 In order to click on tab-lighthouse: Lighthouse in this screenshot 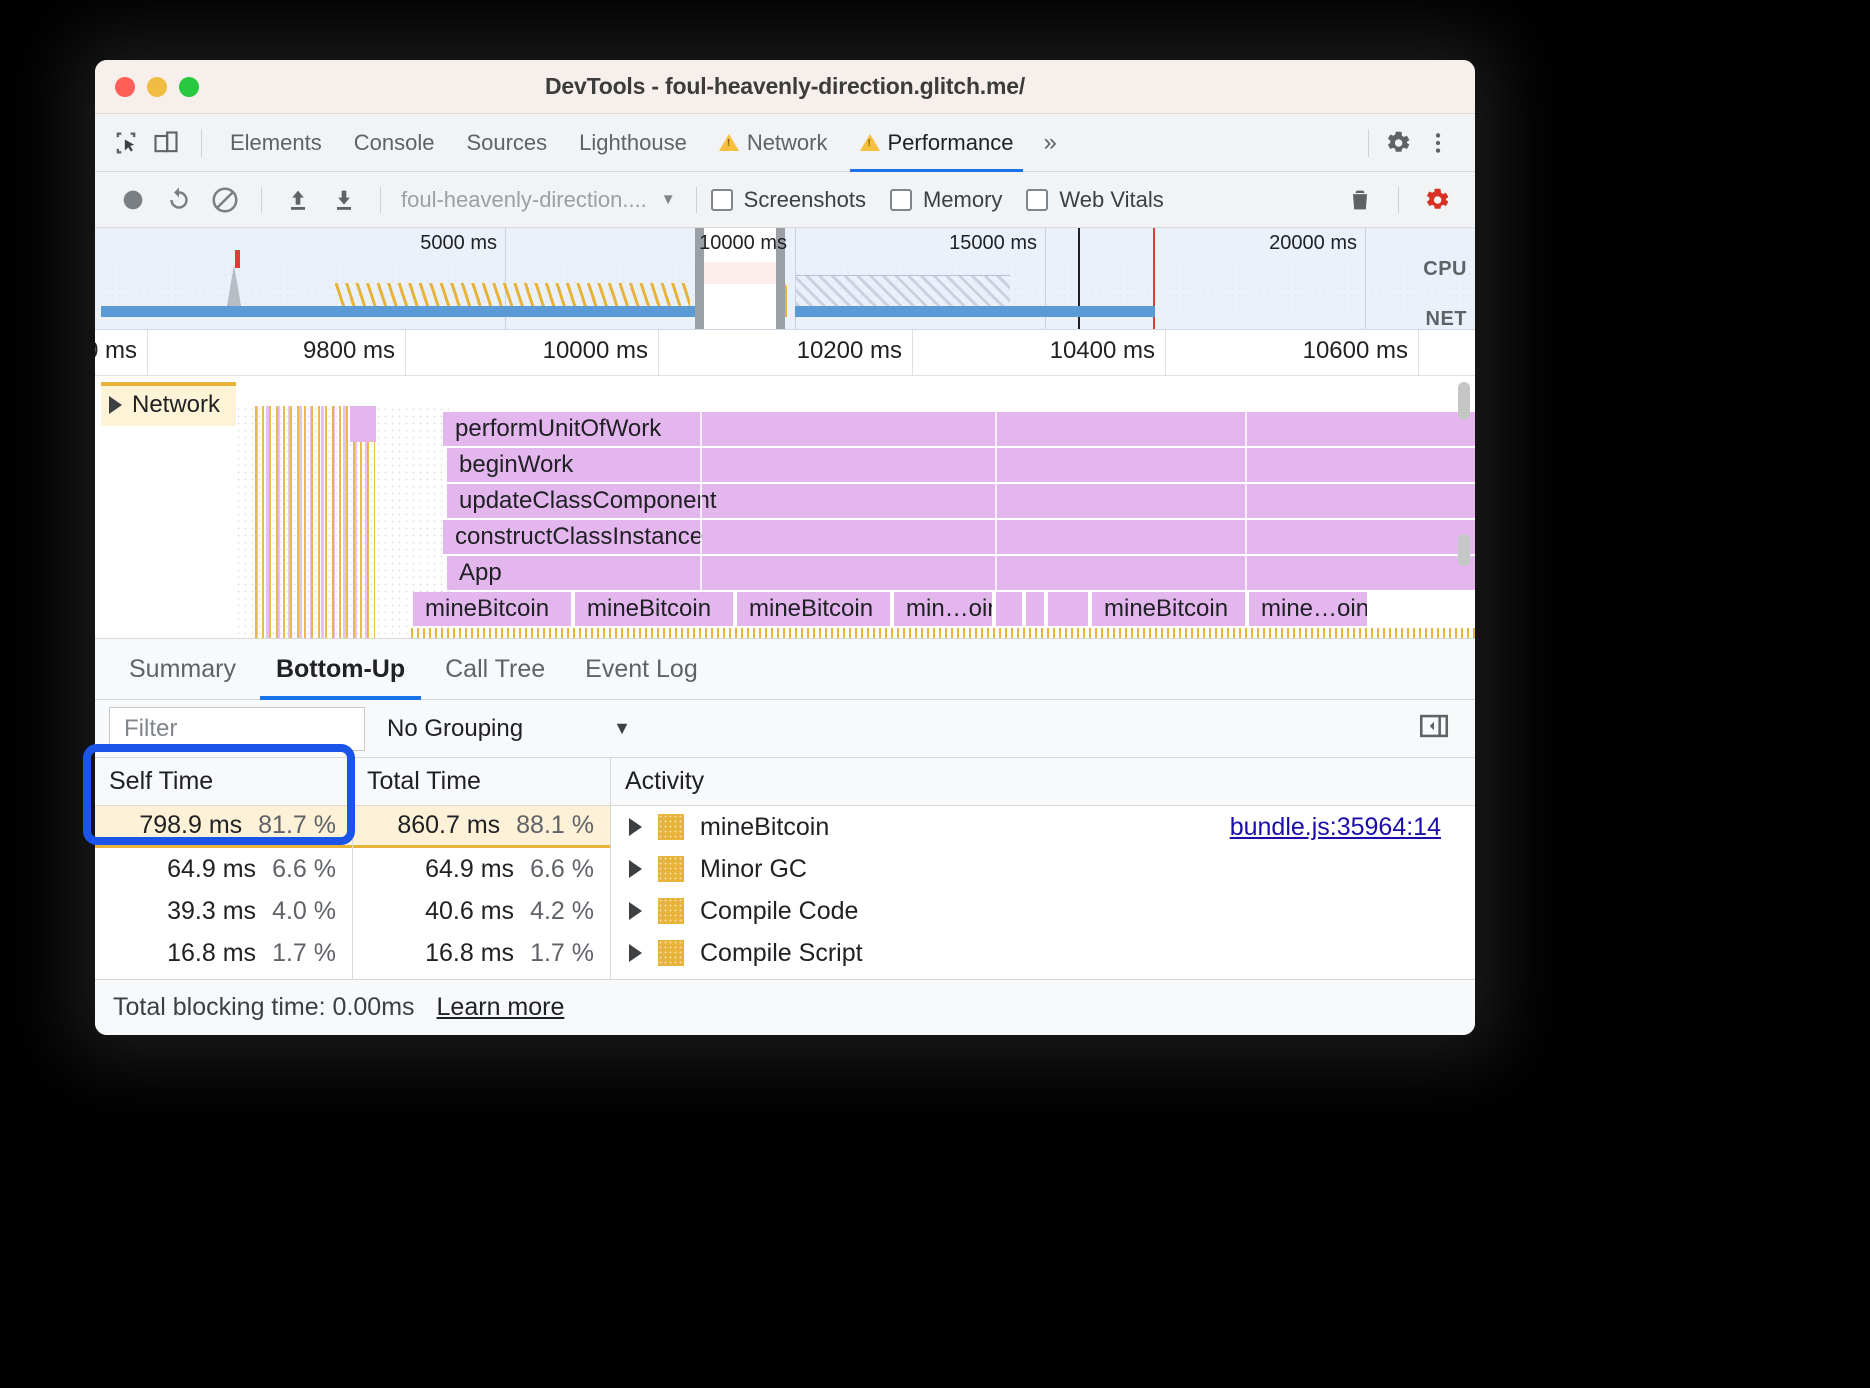, I will do `click(633, 143)`.